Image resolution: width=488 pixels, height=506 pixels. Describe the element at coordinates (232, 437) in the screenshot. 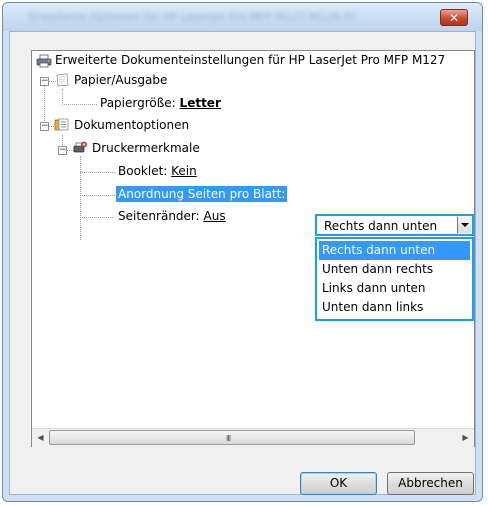

I see `scrollbar-thumb: III` at that location.